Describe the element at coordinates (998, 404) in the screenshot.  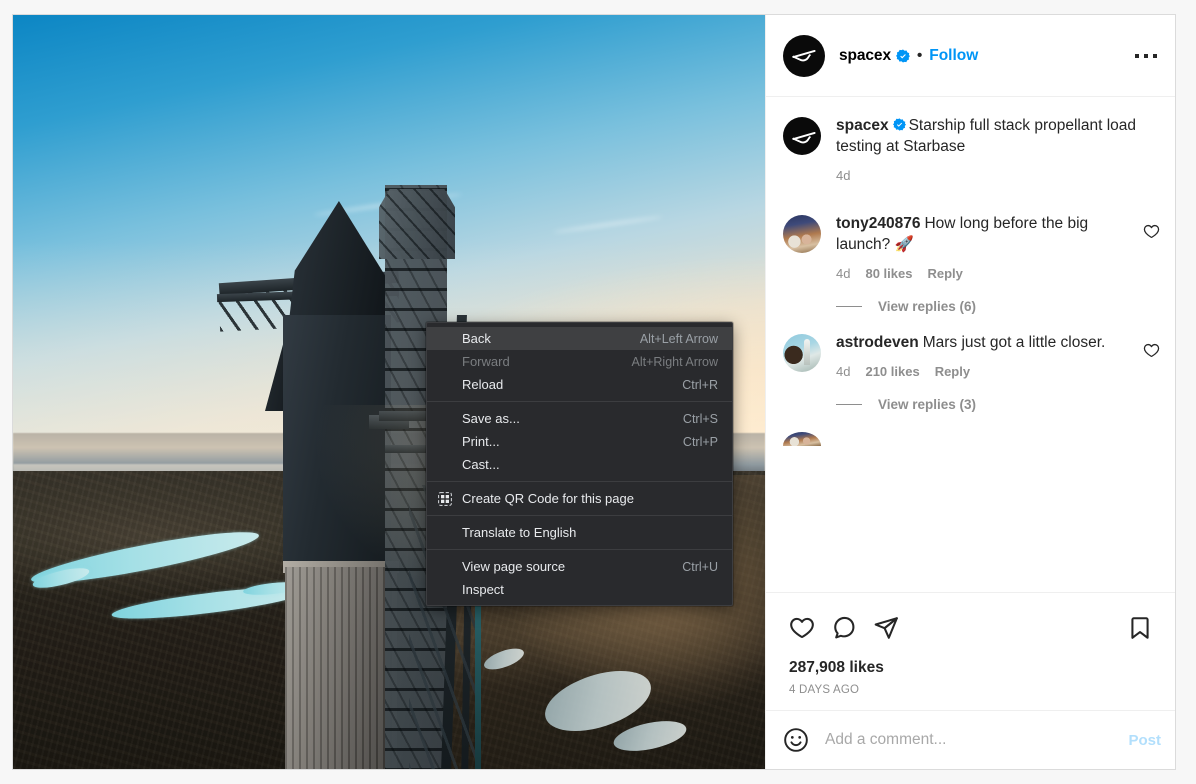
I see `view-replies-row: View replies (3)` at that location.